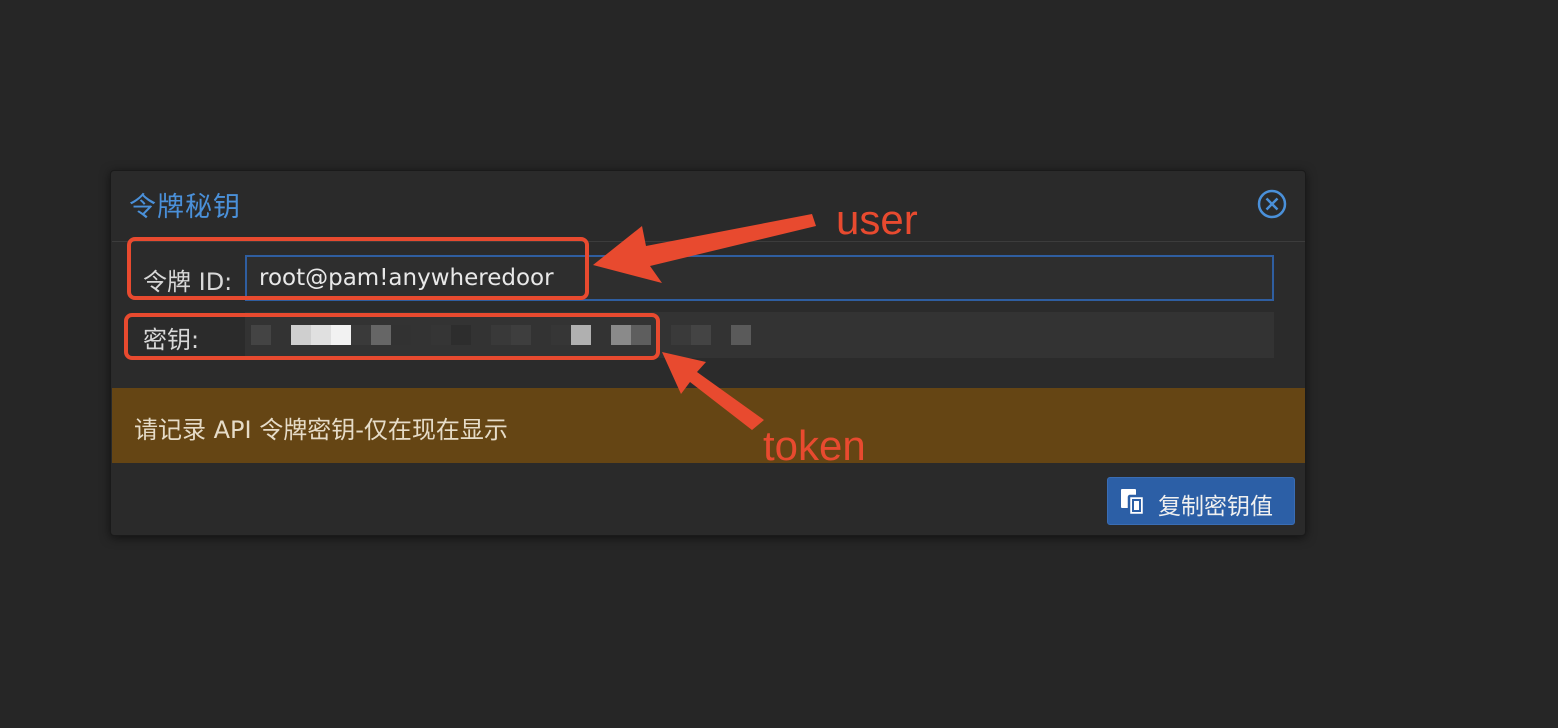 This screenshot has height=728, width=1558. What do you see at coordinates (704, 322) in the screenshot?
I see `annotation-arrows` at bounding box center [704, 322].